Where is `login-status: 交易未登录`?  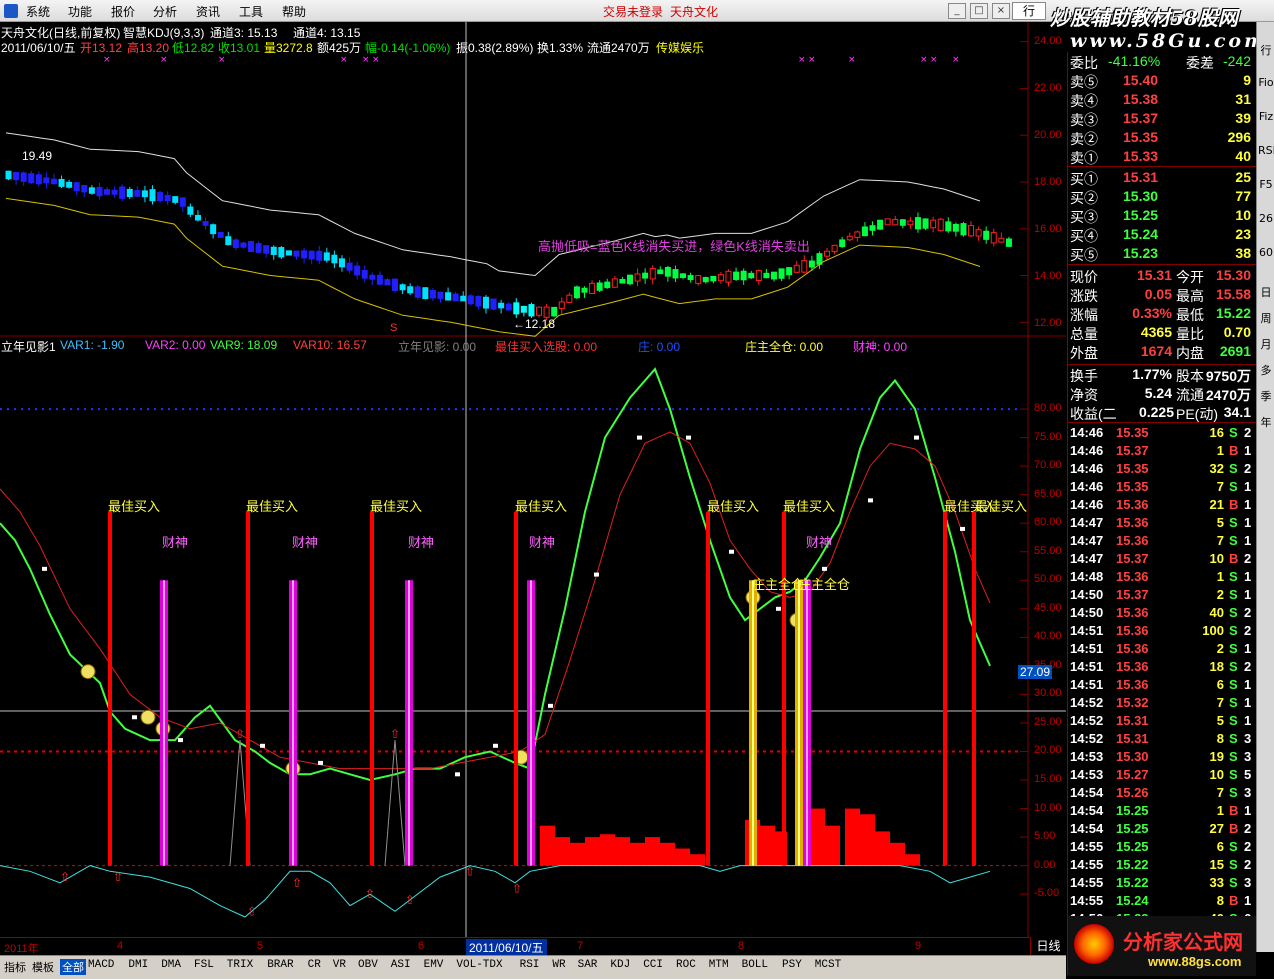 login-status: 交易未登录 is located at coordinates (633, 11).